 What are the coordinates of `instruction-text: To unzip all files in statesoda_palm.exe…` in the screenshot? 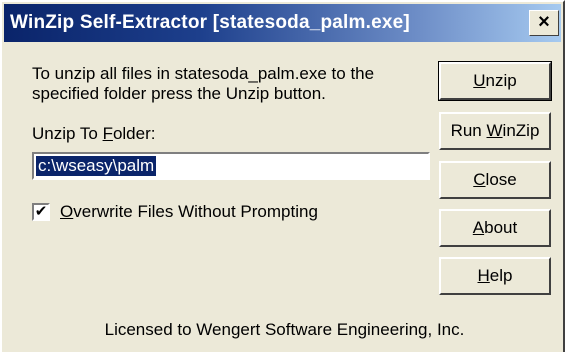 It's located at (203, 83).